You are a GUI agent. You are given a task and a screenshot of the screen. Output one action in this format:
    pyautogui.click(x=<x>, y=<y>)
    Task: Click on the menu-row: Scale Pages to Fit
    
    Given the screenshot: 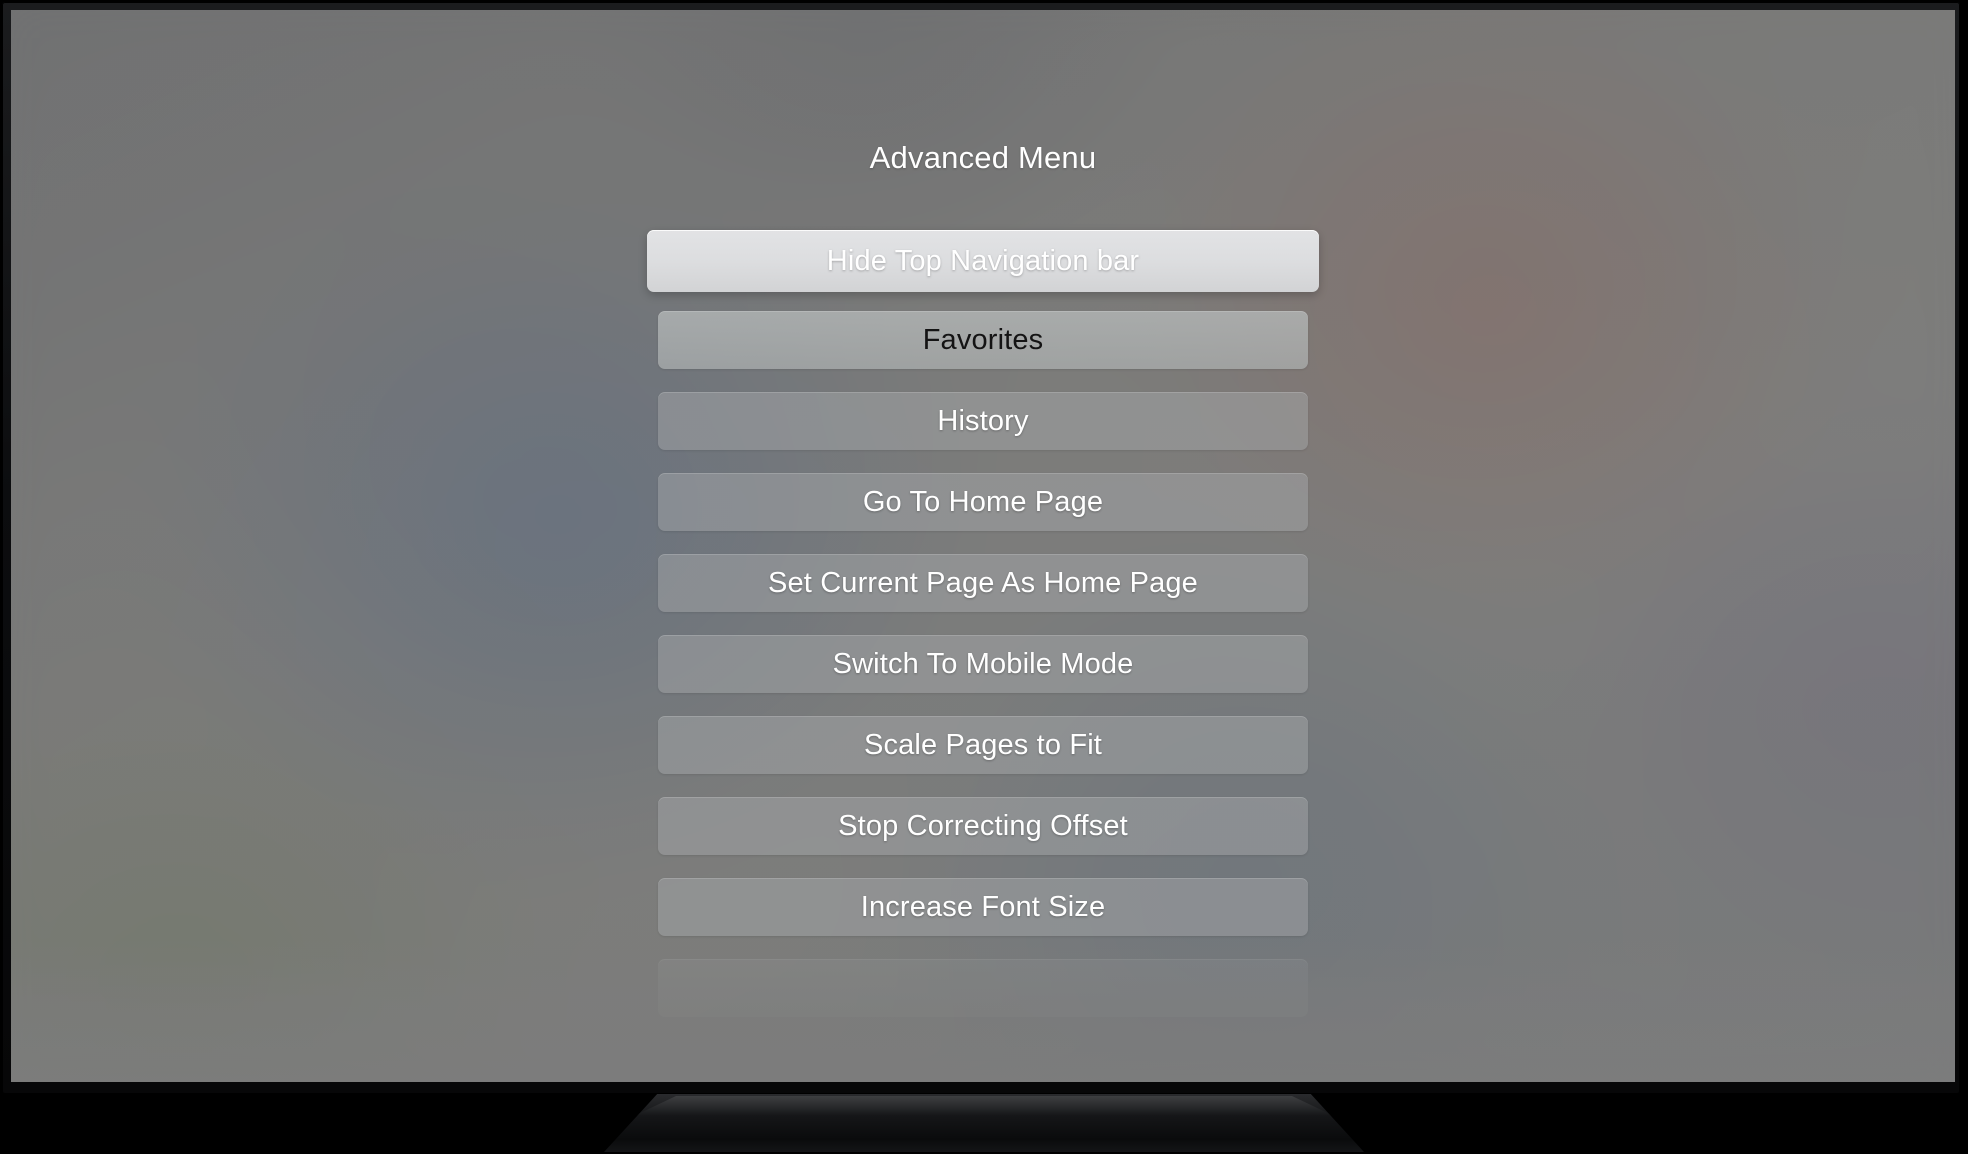 What is the action you would take?
    pyautogui.click(x=983, y=745)
    